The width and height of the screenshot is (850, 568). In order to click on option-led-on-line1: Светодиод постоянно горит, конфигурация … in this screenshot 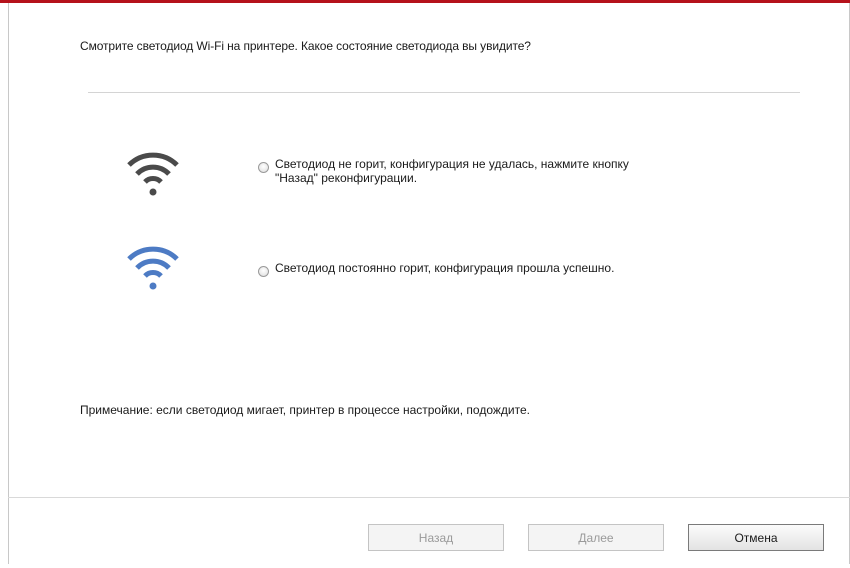, I will do `click(445, 268)`.